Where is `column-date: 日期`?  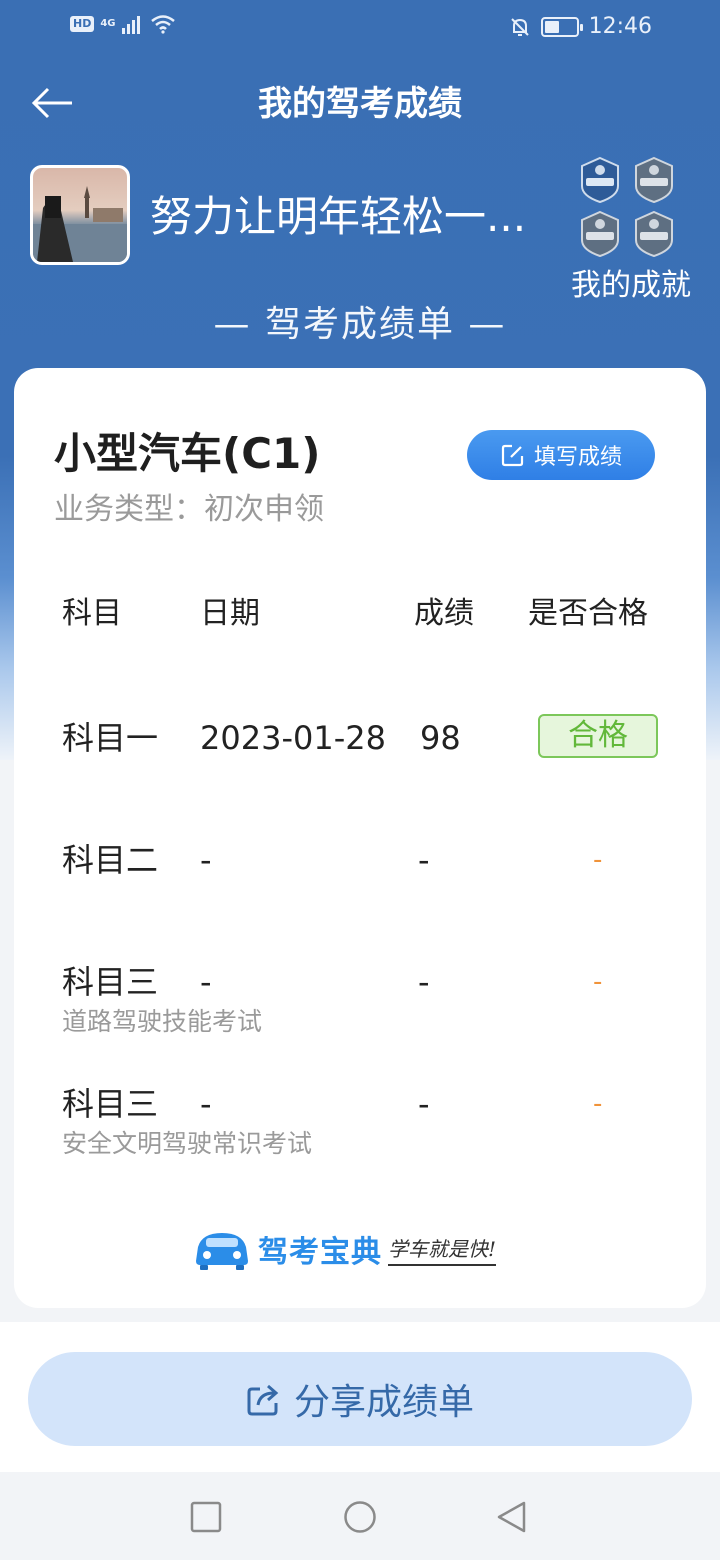
column-date: 日期 is located at coordinates (230, 613).